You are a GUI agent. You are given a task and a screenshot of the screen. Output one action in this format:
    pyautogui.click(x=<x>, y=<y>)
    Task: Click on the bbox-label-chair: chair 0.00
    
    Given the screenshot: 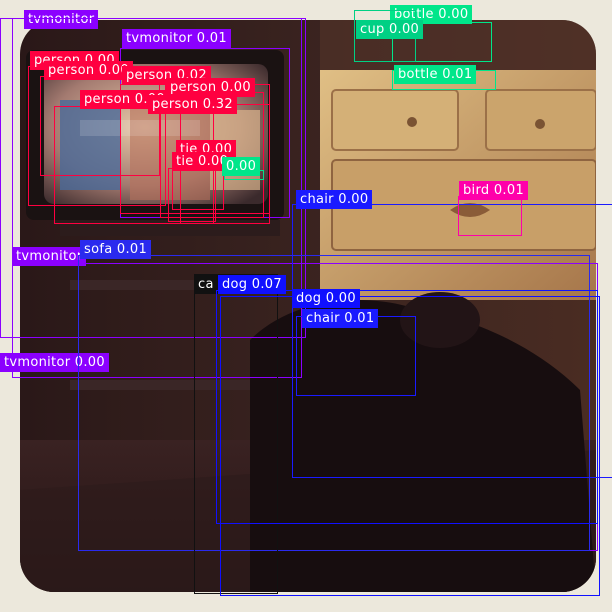 What is the action you would take?
    pyautogui.click(x=334, y=199)
    